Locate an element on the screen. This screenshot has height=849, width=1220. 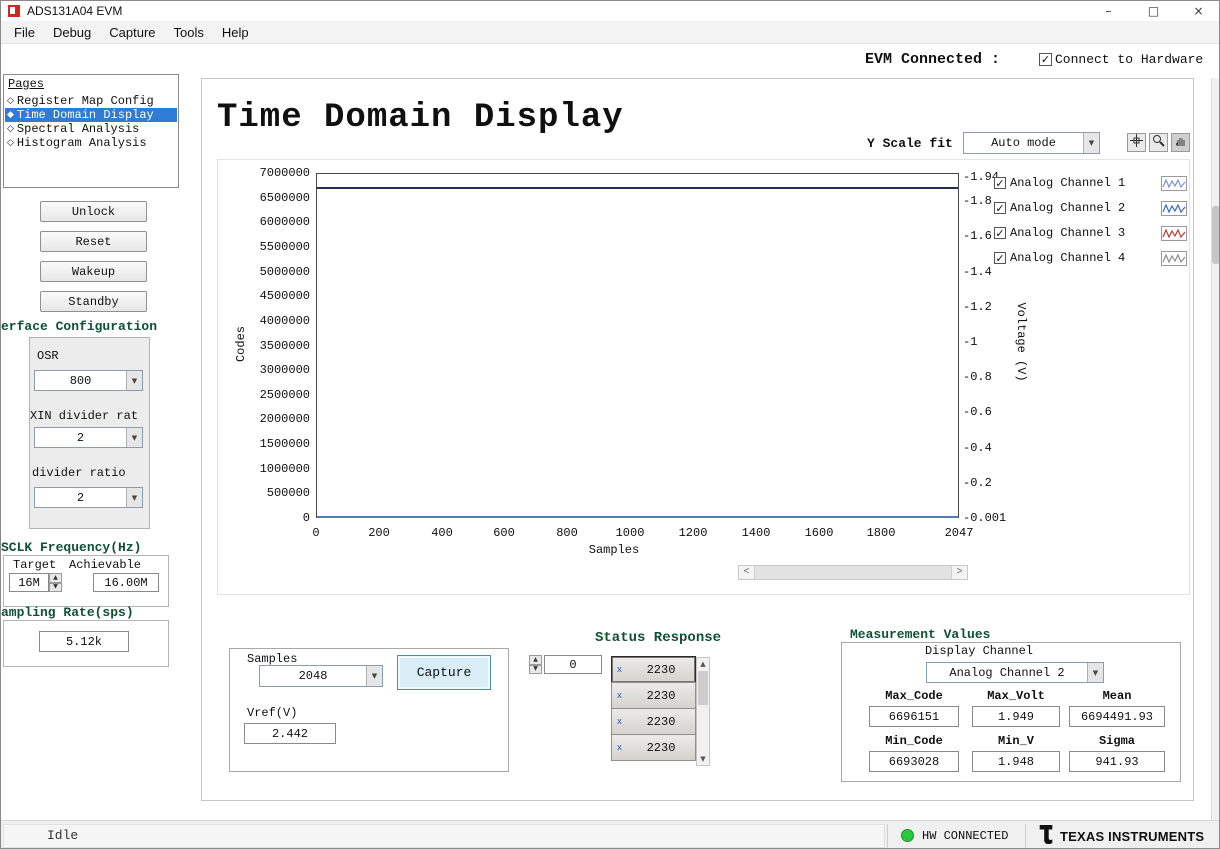
menu-item-capture: Capture is located at coordinates (132, 32).